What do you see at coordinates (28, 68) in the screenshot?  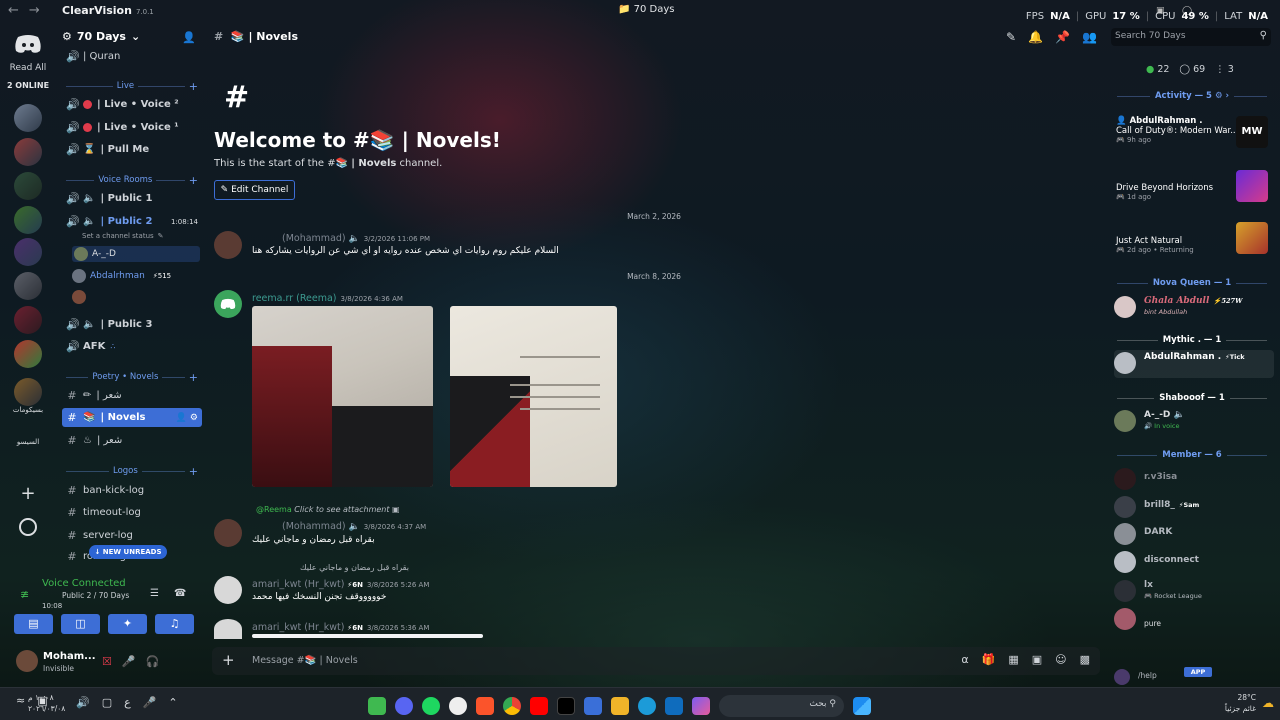 I see `read-all-button: Read All` at bounding box center [28, 68].